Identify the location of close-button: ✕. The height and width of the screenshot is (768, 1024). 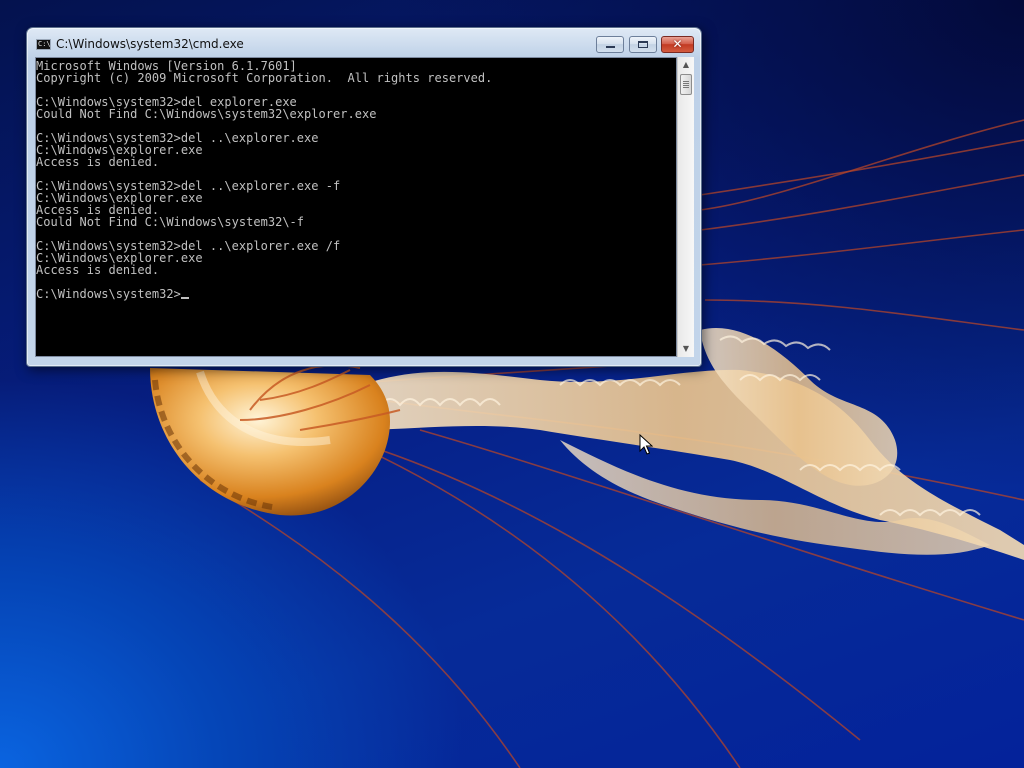
(677, 44).